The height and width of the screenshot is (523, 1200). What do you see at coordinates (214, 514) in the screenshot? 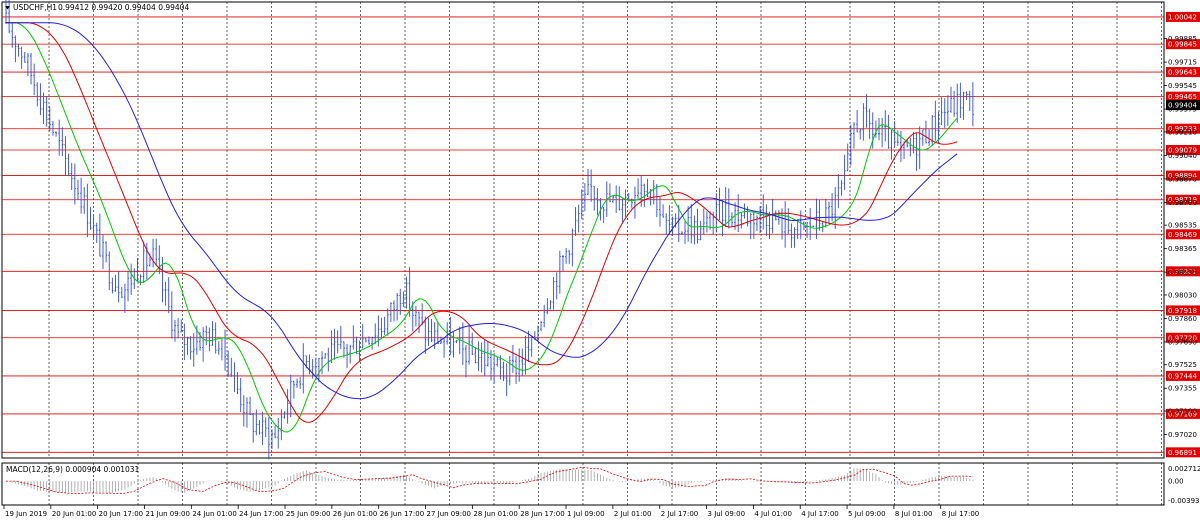
I see `x-tick-label: 24 Jun 01:00` at bounding box center [214, 514].